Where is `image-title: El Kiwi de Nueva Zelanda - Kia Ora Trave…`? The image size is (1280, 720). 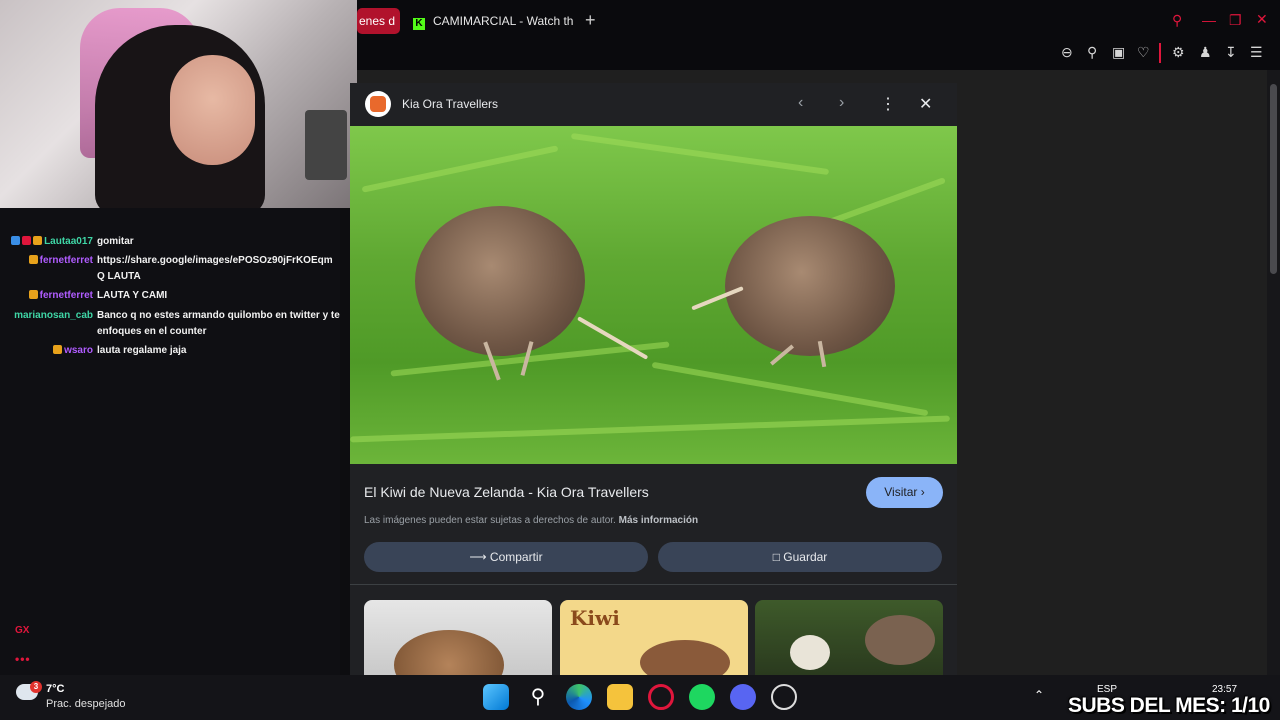 image-title: El Kiwi de Nueva Zelanda - Kia Ora Trave… is located at coordinates (506, 492).